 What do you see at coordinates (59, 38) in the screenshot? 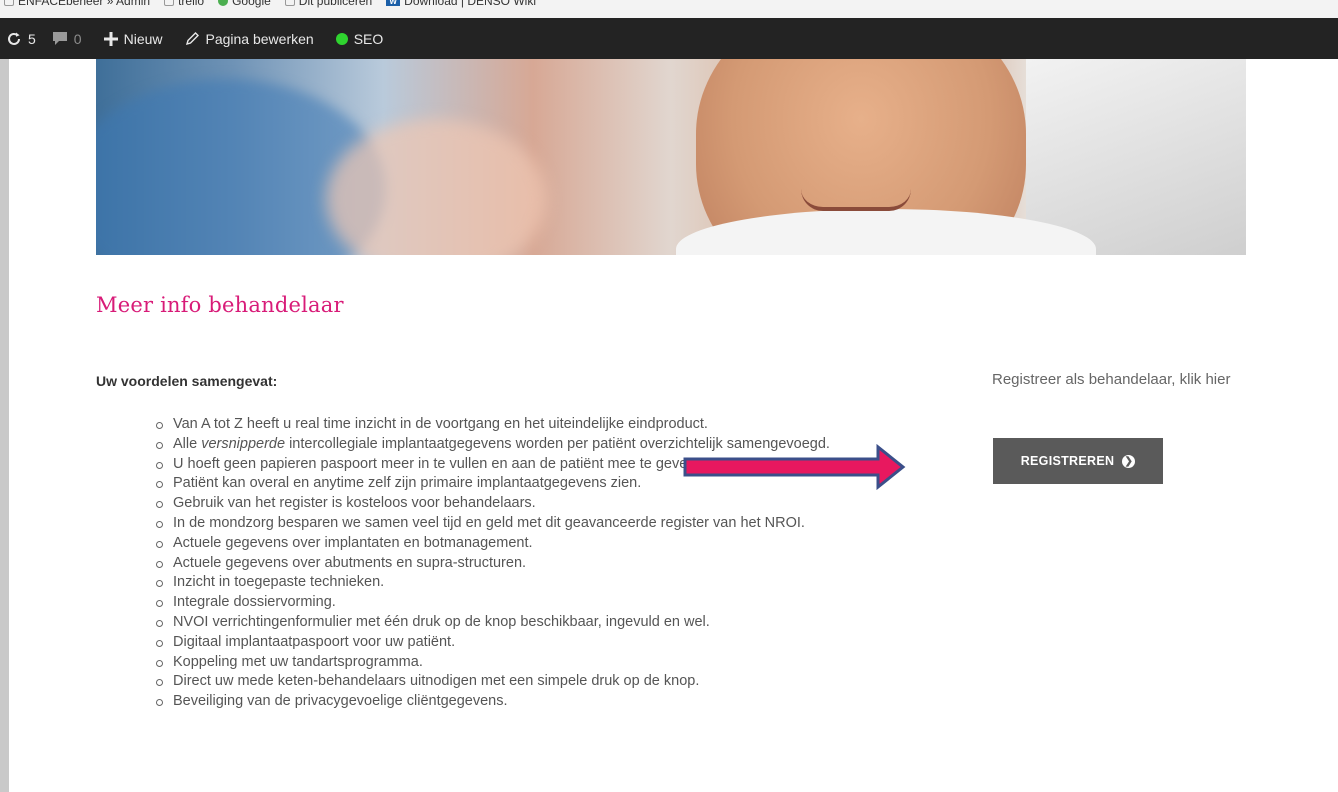
I see `comment-icon` at bounding box center [59, 38].